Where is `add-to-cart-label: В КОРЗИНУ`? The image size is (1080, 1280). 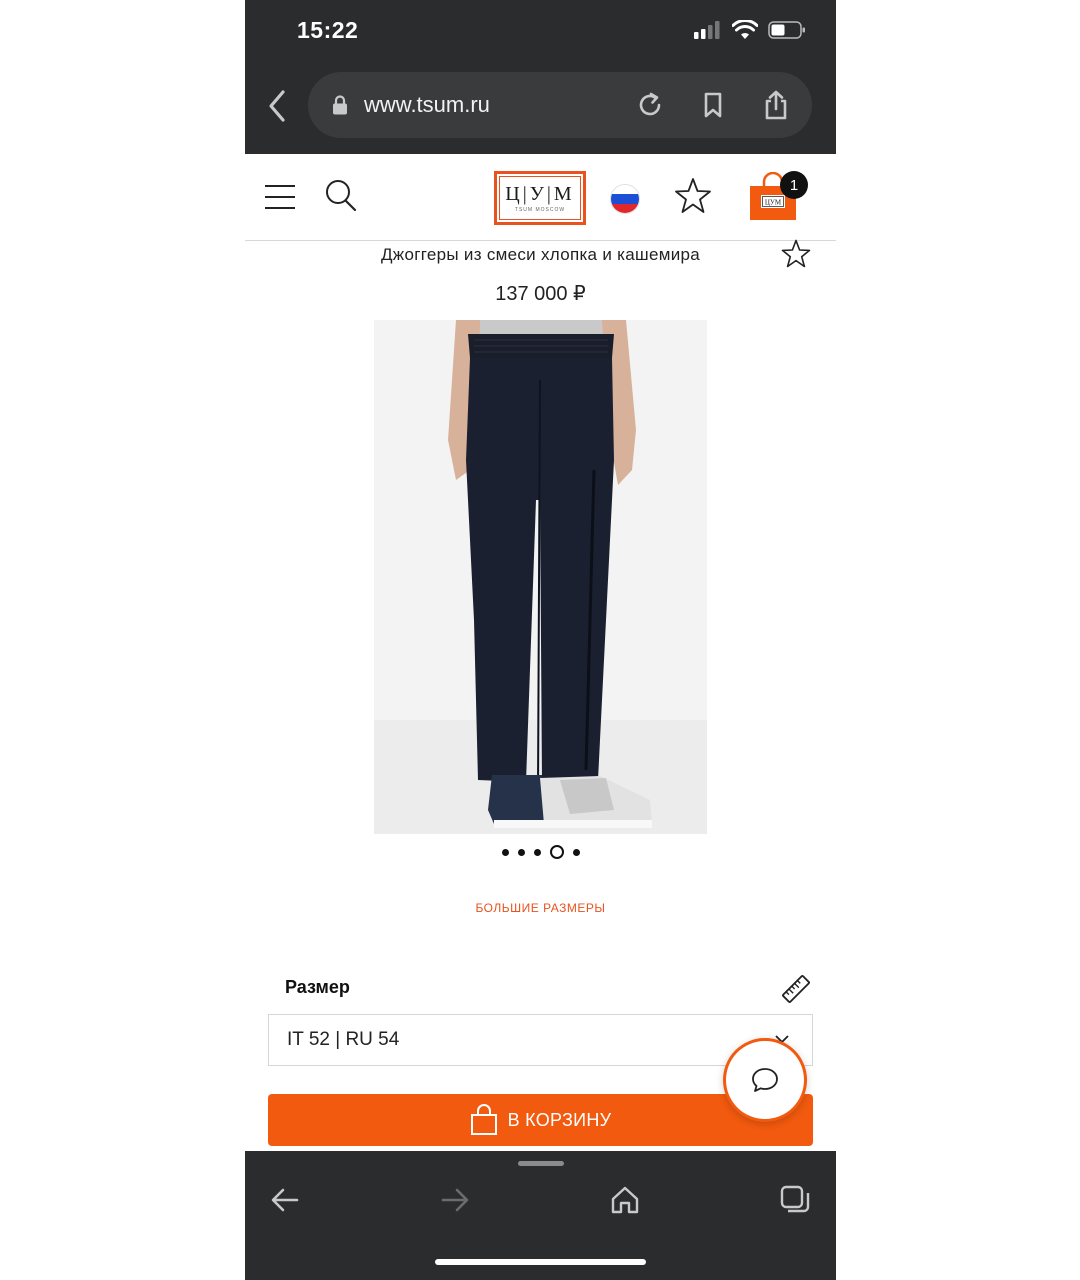
add-to-cart-label: В КОРЗИНУ is located at coordinates (559, 1119).